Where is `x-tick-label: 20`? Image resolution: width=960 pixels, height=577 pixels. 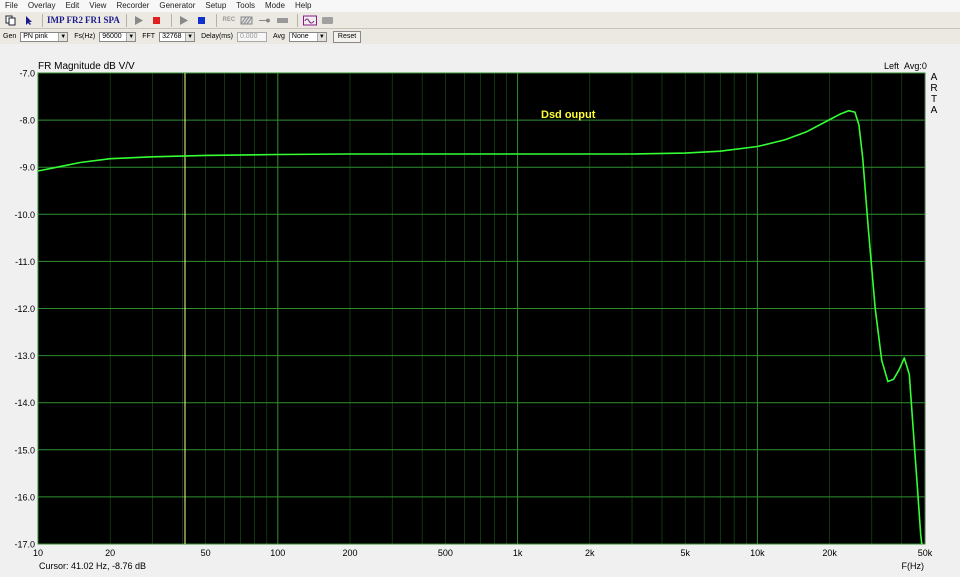
x-tick-label: 20 is located at coordinates (110, 553).